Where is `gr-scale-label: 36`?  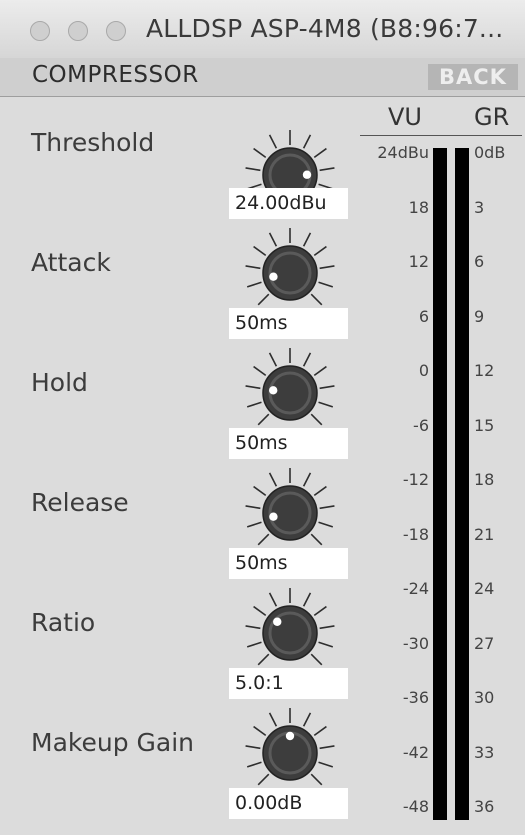 gr-scale-label: 36 is located at coordinates (484, 806).